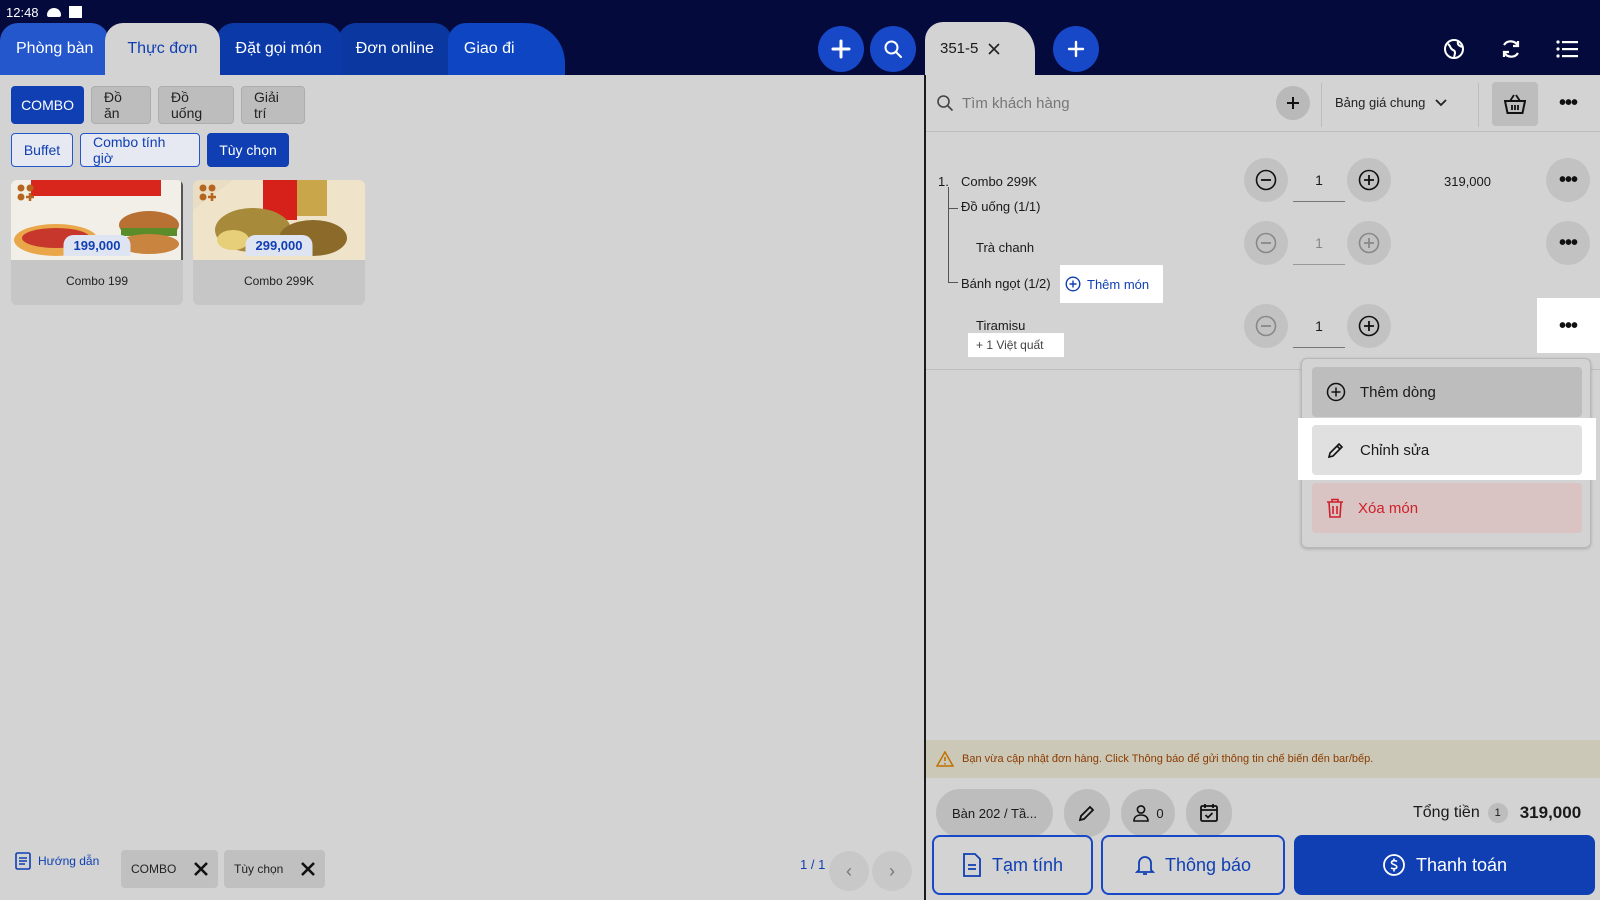  What do you see at coordinates (248, 150) in the screenshot?
I see `subcategory-custom: Tùy chọn` at bounding box center [248, 150].